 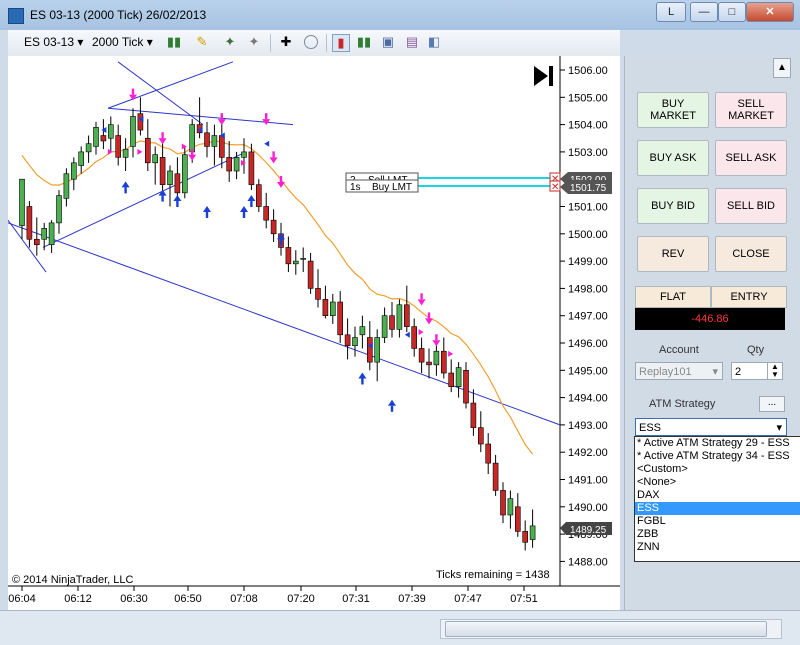 I want to click on price-label: 1499.00, so click(x=588, y=262).